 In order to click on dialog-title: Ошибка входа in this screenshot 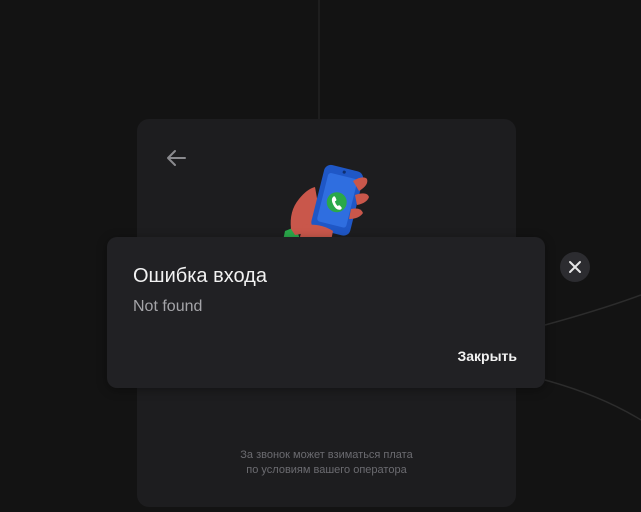, I will do `click(200, 276)`.